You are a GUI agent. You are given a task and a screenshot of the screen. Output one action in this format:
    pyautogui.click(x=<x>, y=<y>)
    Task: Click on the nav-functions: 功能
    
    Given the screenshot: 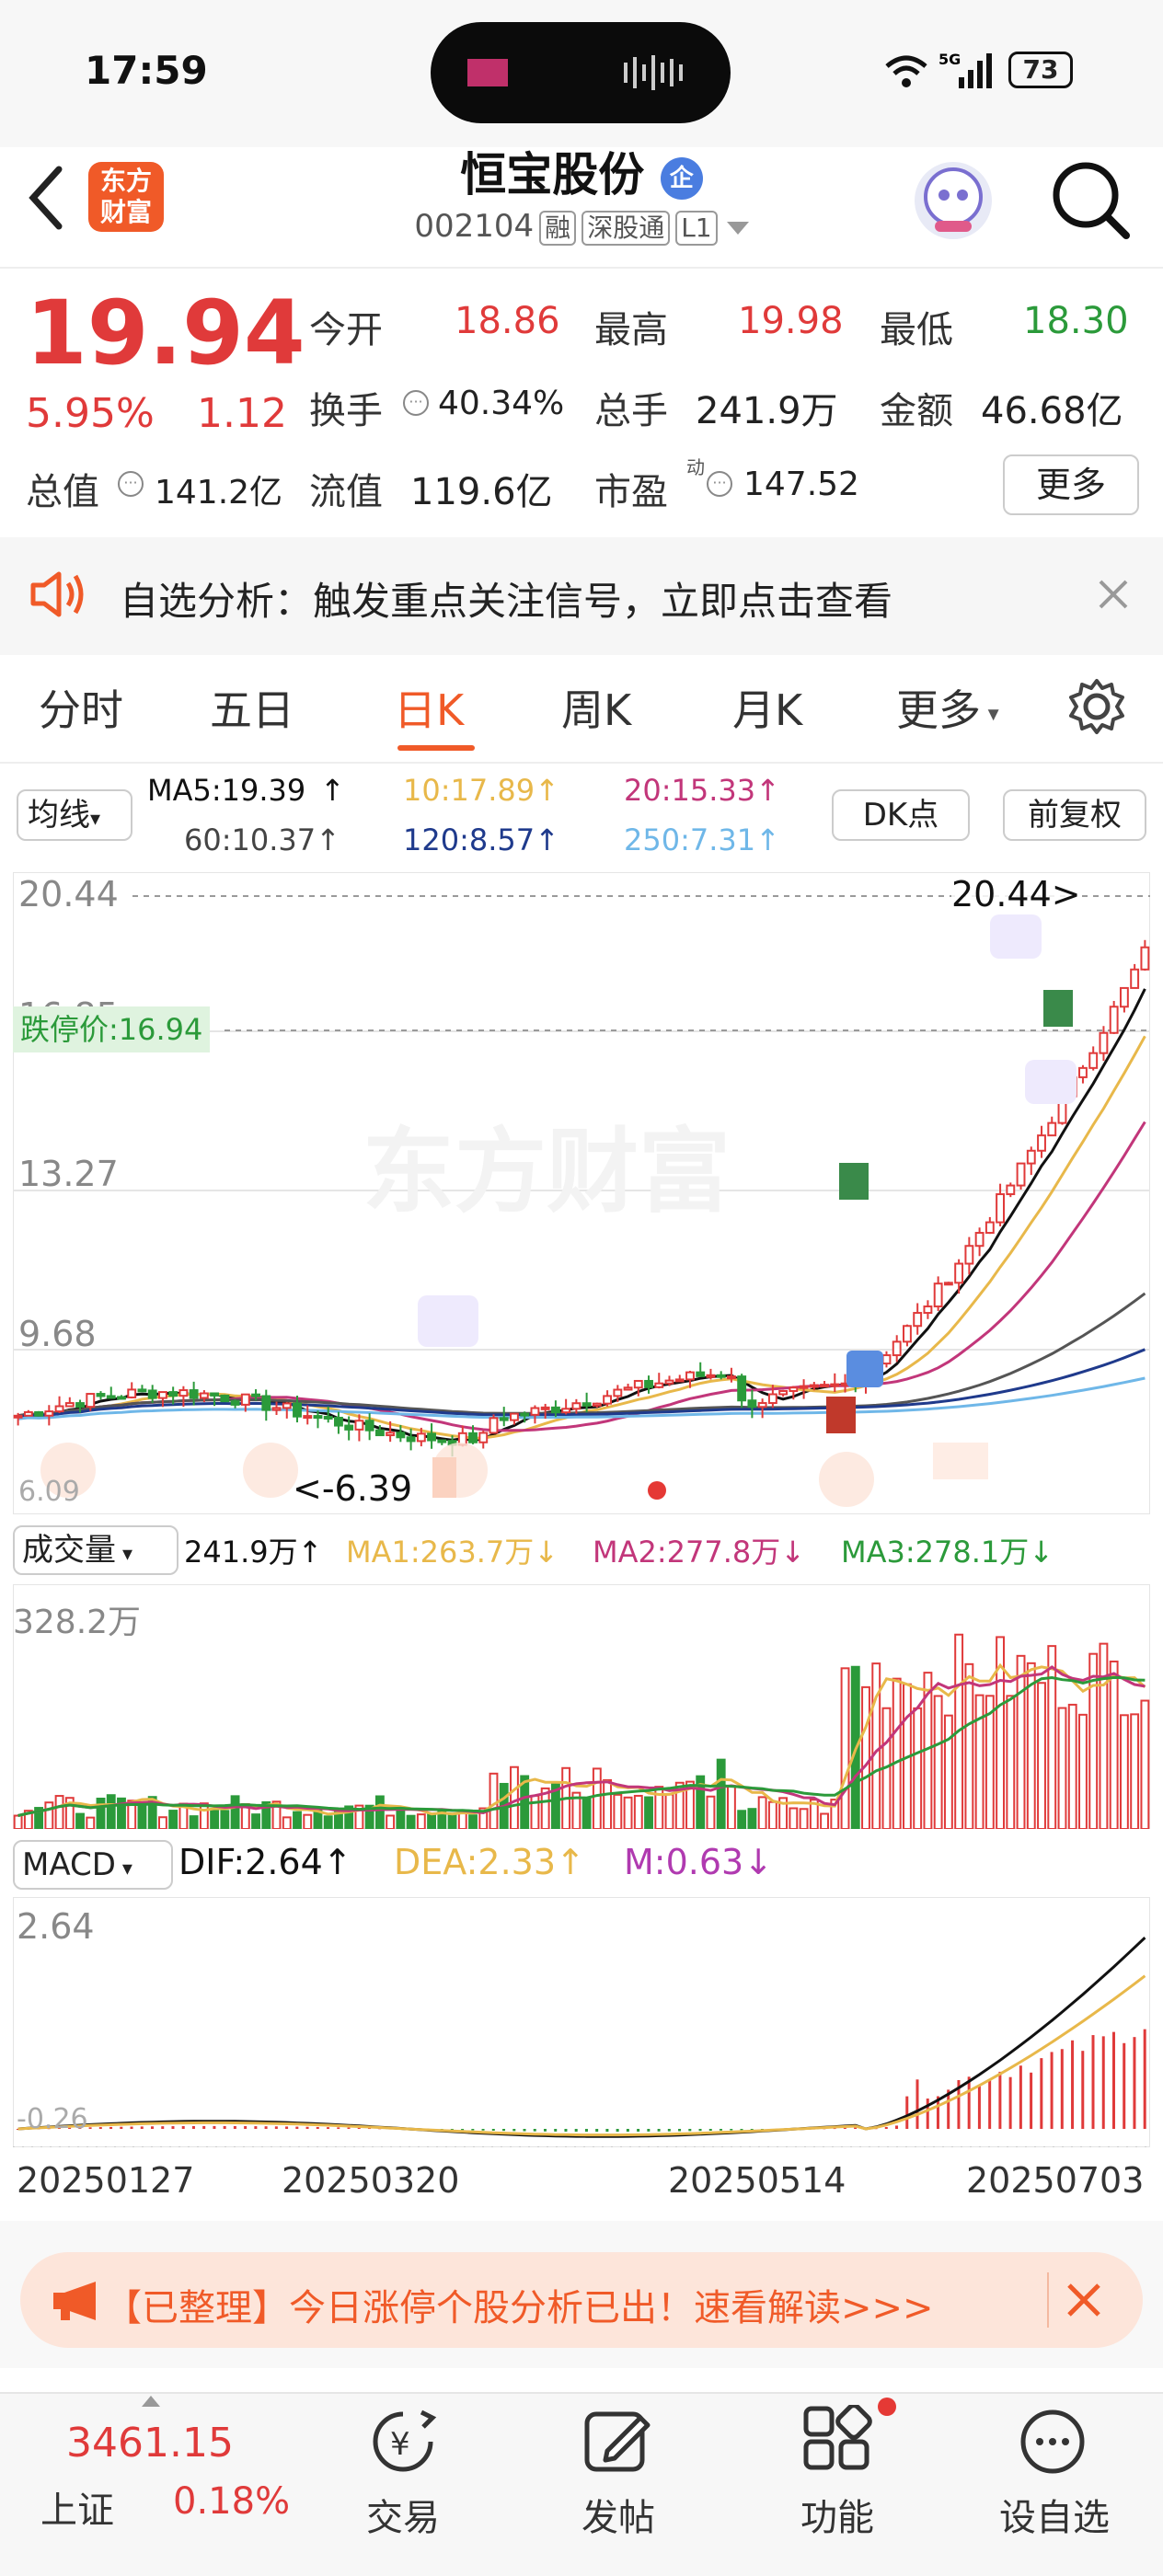 What is the action you would take?
    pyautogui.click(x=838, y=2514)
    